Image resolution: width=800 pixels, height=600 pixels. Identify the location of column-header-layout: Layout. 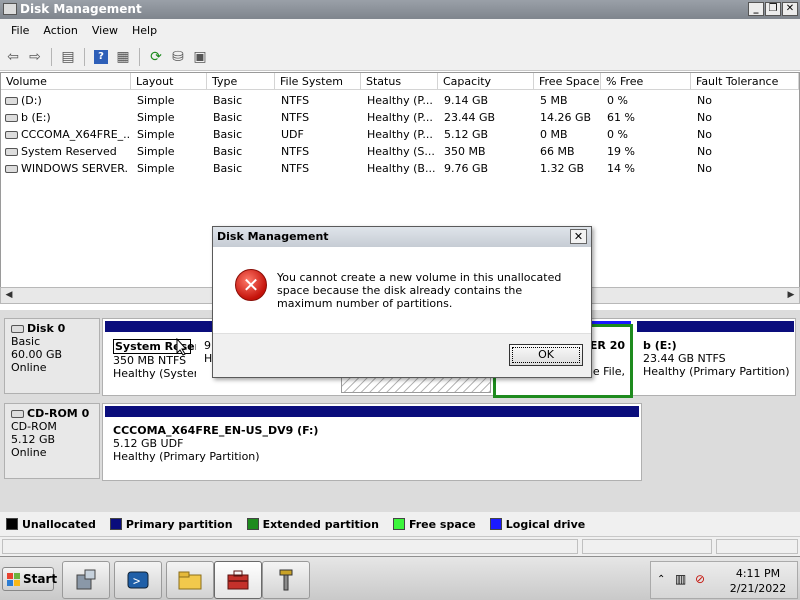
(169, 81).